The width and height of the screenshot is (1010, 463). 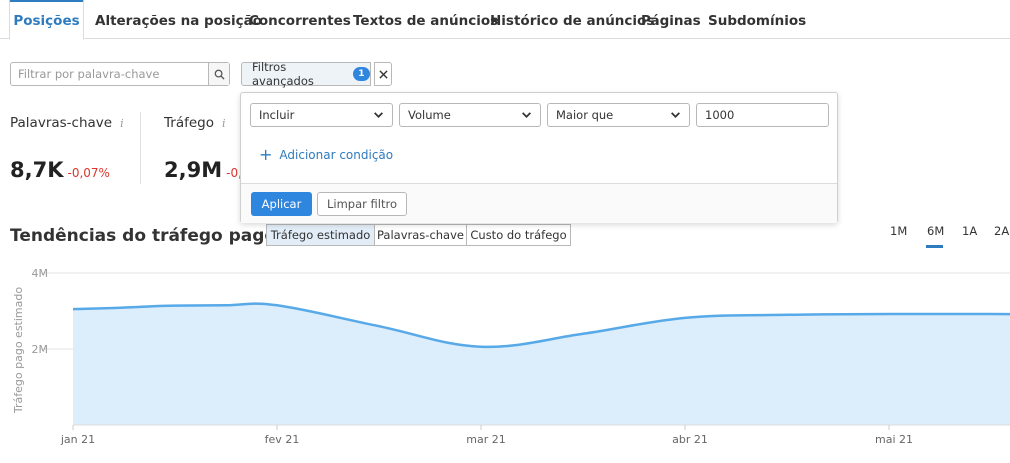 I want to click on add-condition-link: + Adicionar condição, so click(x=326, y=154).